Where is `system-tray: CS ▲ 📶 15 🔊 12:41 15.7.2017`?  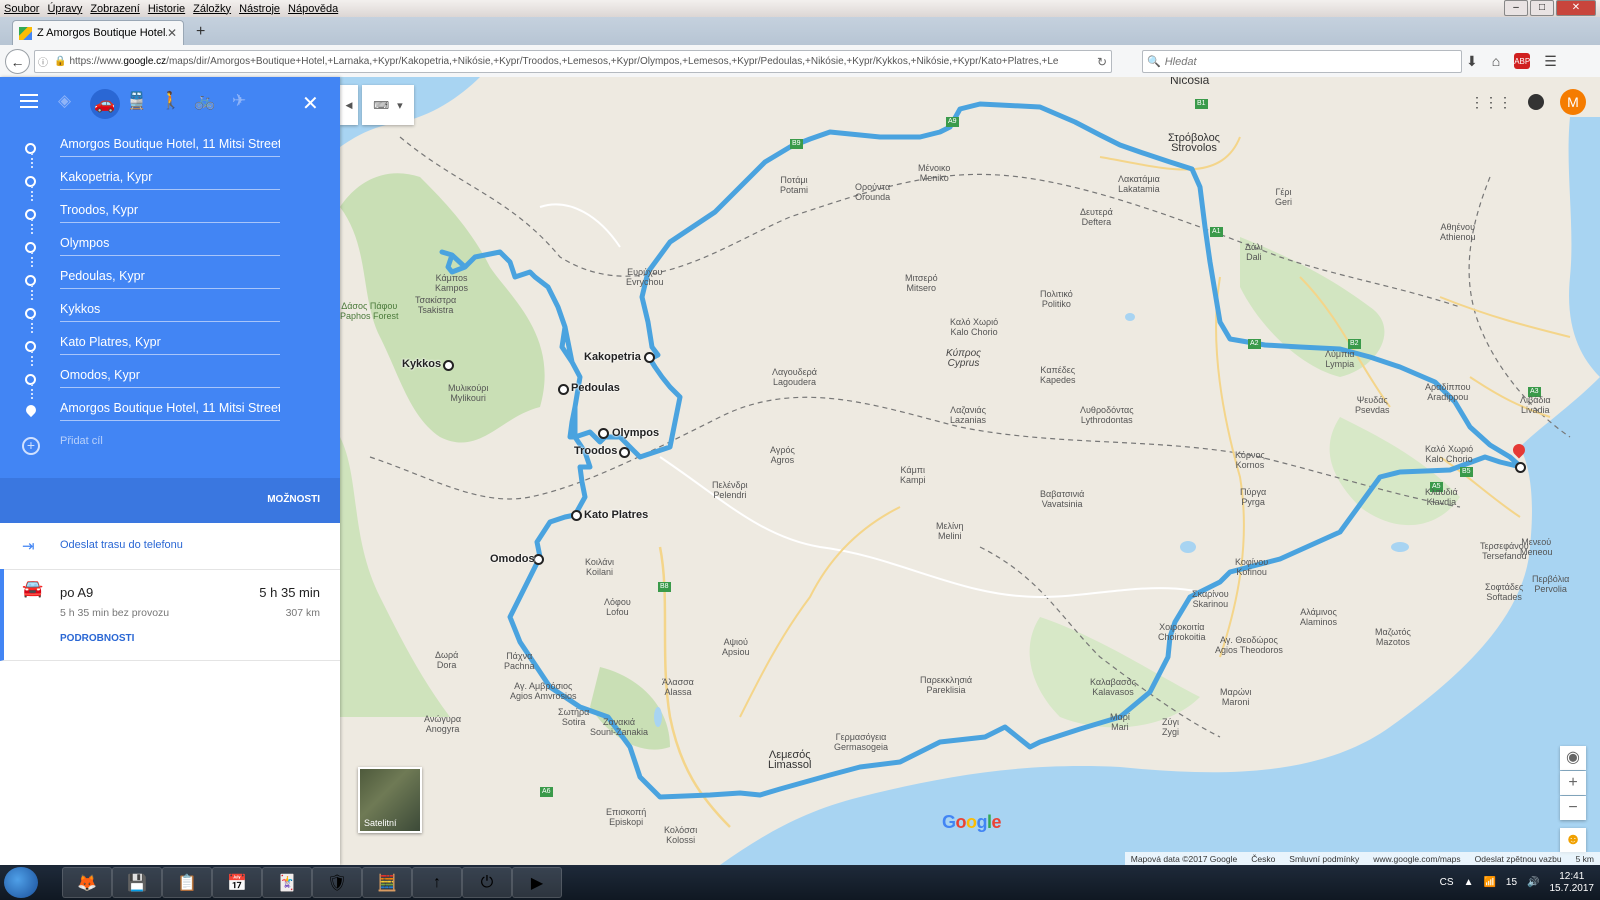
system-tray: CS ▲ 📶 15 🔊 12:41 15.7.2017 is located at coordinates (1517, 882).